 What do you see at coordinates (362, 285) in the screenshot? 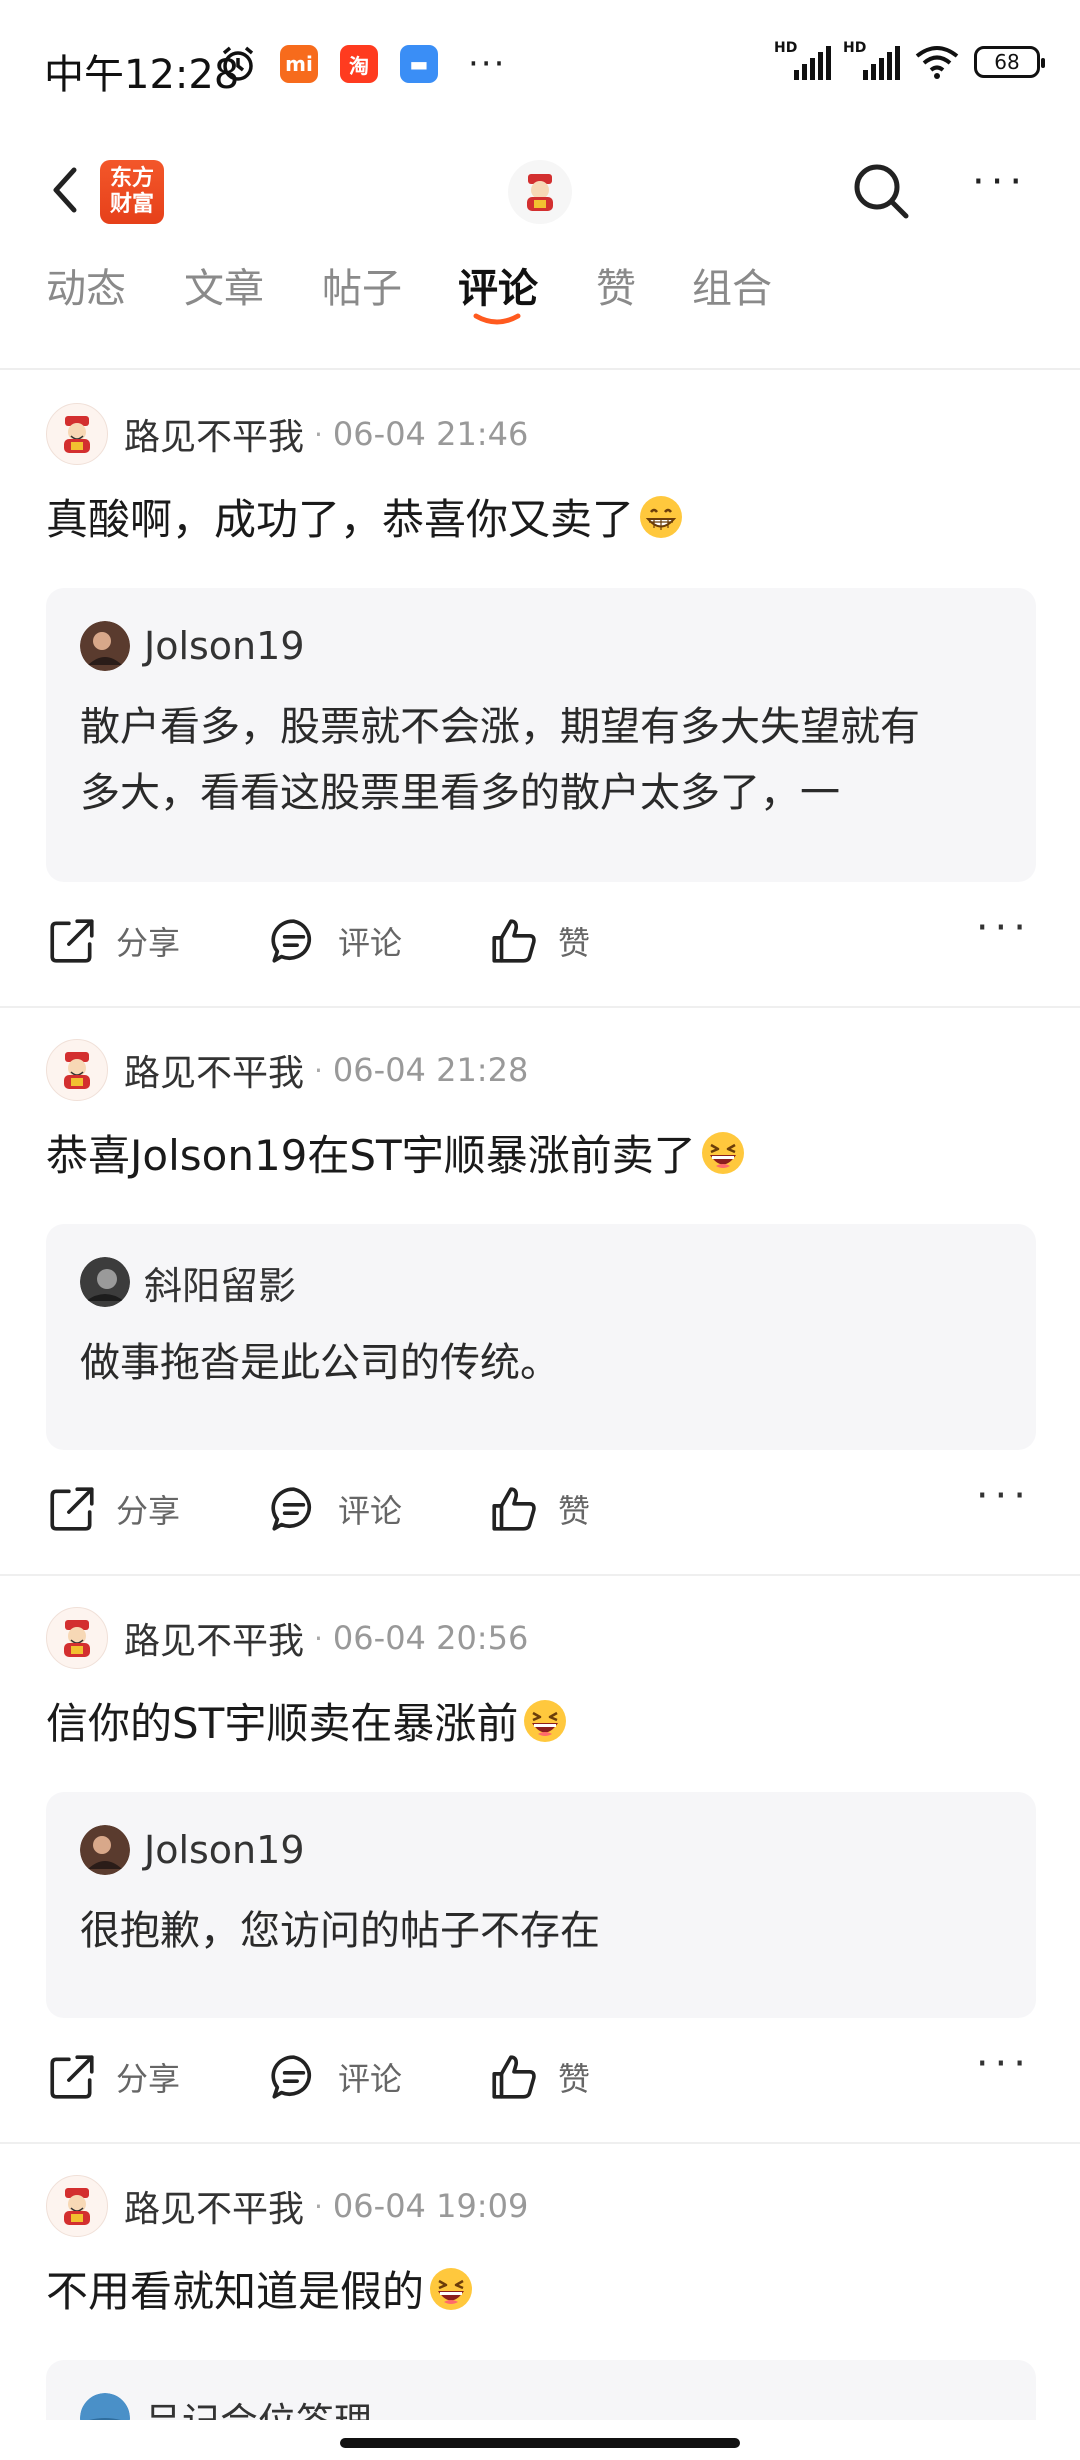
I see `tab-posts: 帖子` at bounding box center [362, 285].